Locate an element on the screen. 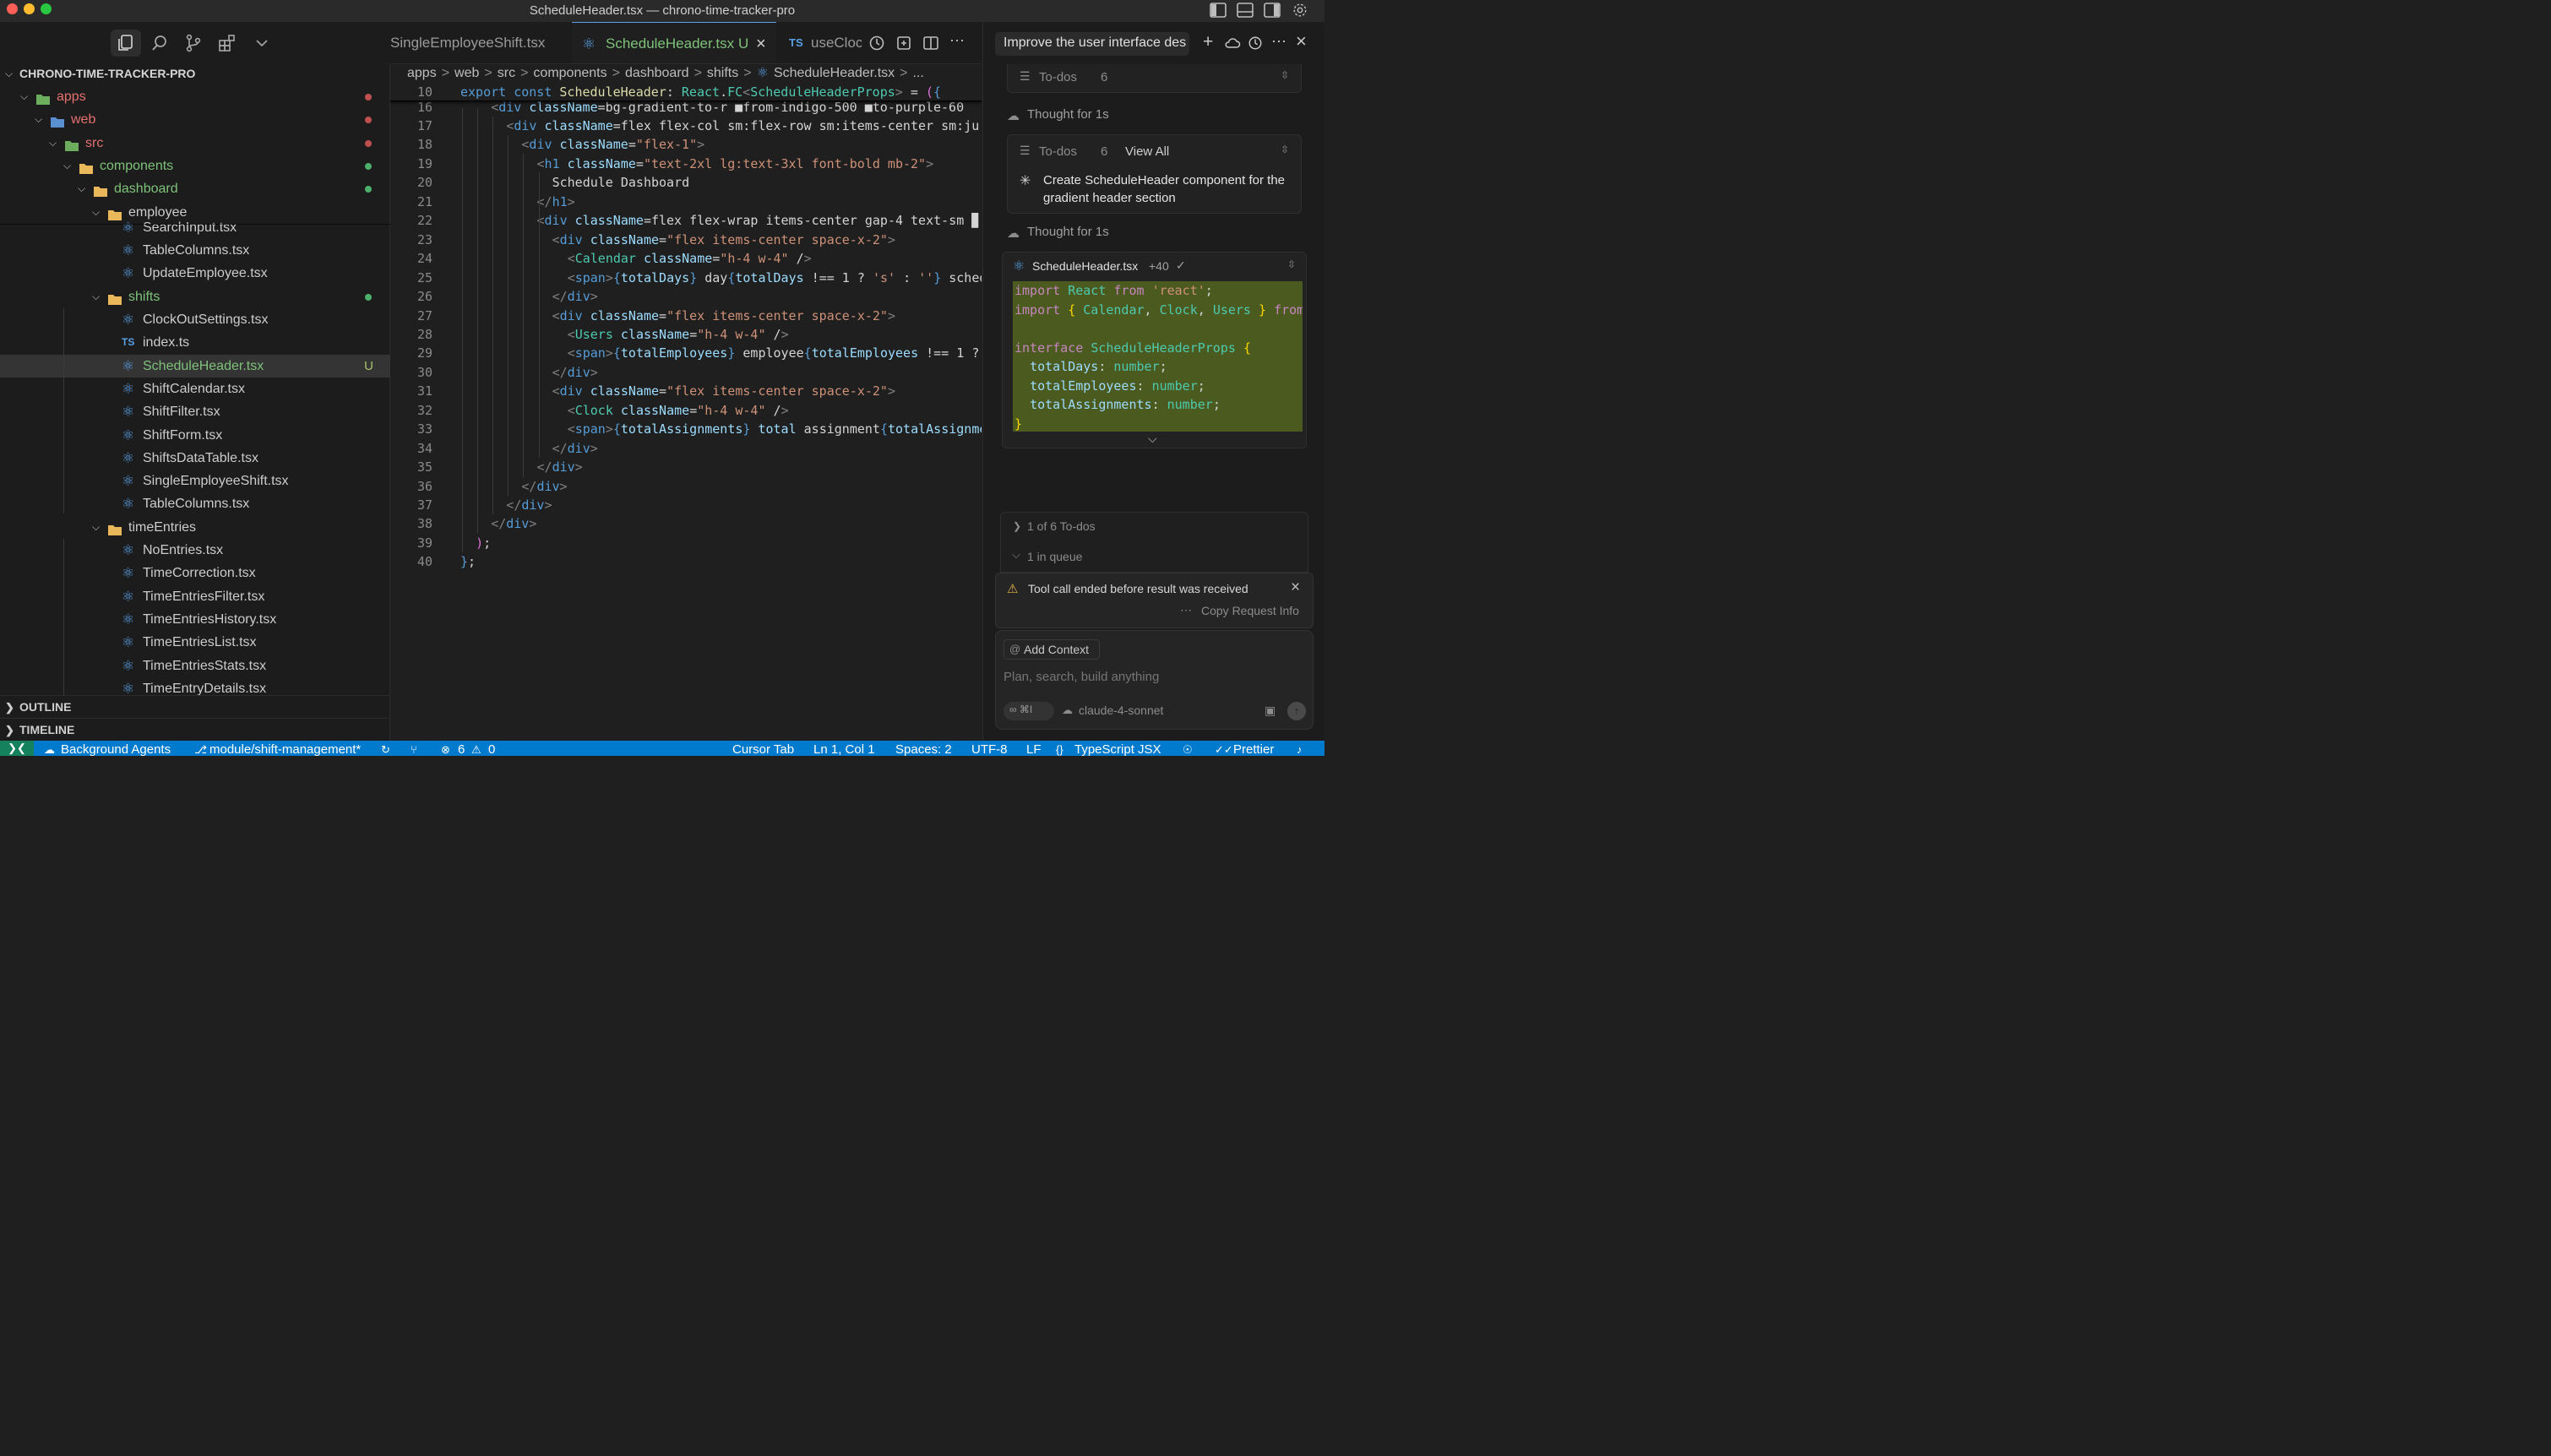  tab-schedule-header: ⚛ ScheduleHeader.tsx U × is located at coordinates (674, 42).